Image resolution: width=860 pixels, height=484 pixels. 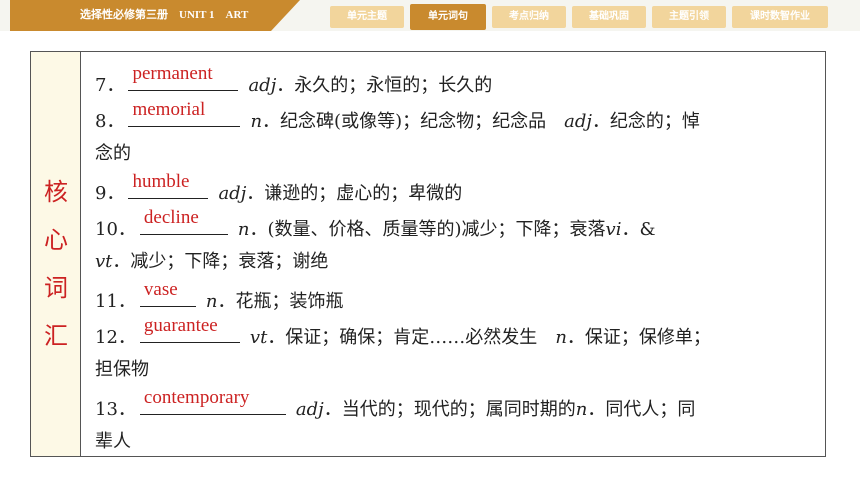 I want to click on answer-text: vase, so click(x=160, y=289).